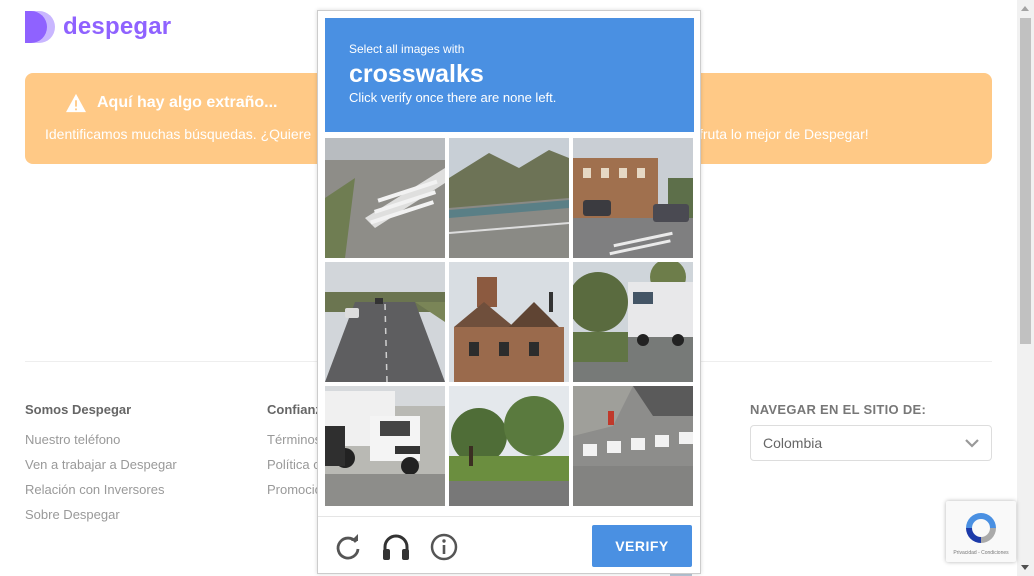 The width and height of the screenshot is (1034, 576). Describe the element at coordinates (871, 443) in the screenshot. I see `country-select: Colombia` at that location.